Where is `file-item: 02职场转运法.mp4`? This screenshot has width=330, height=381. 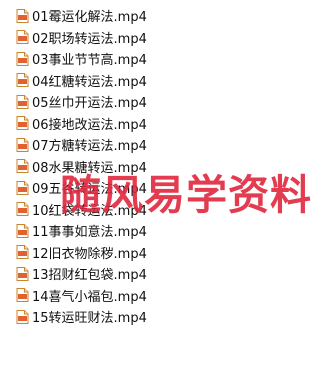
file-item: 02职场转运法.mp4 is located at coordinates (166, 38).